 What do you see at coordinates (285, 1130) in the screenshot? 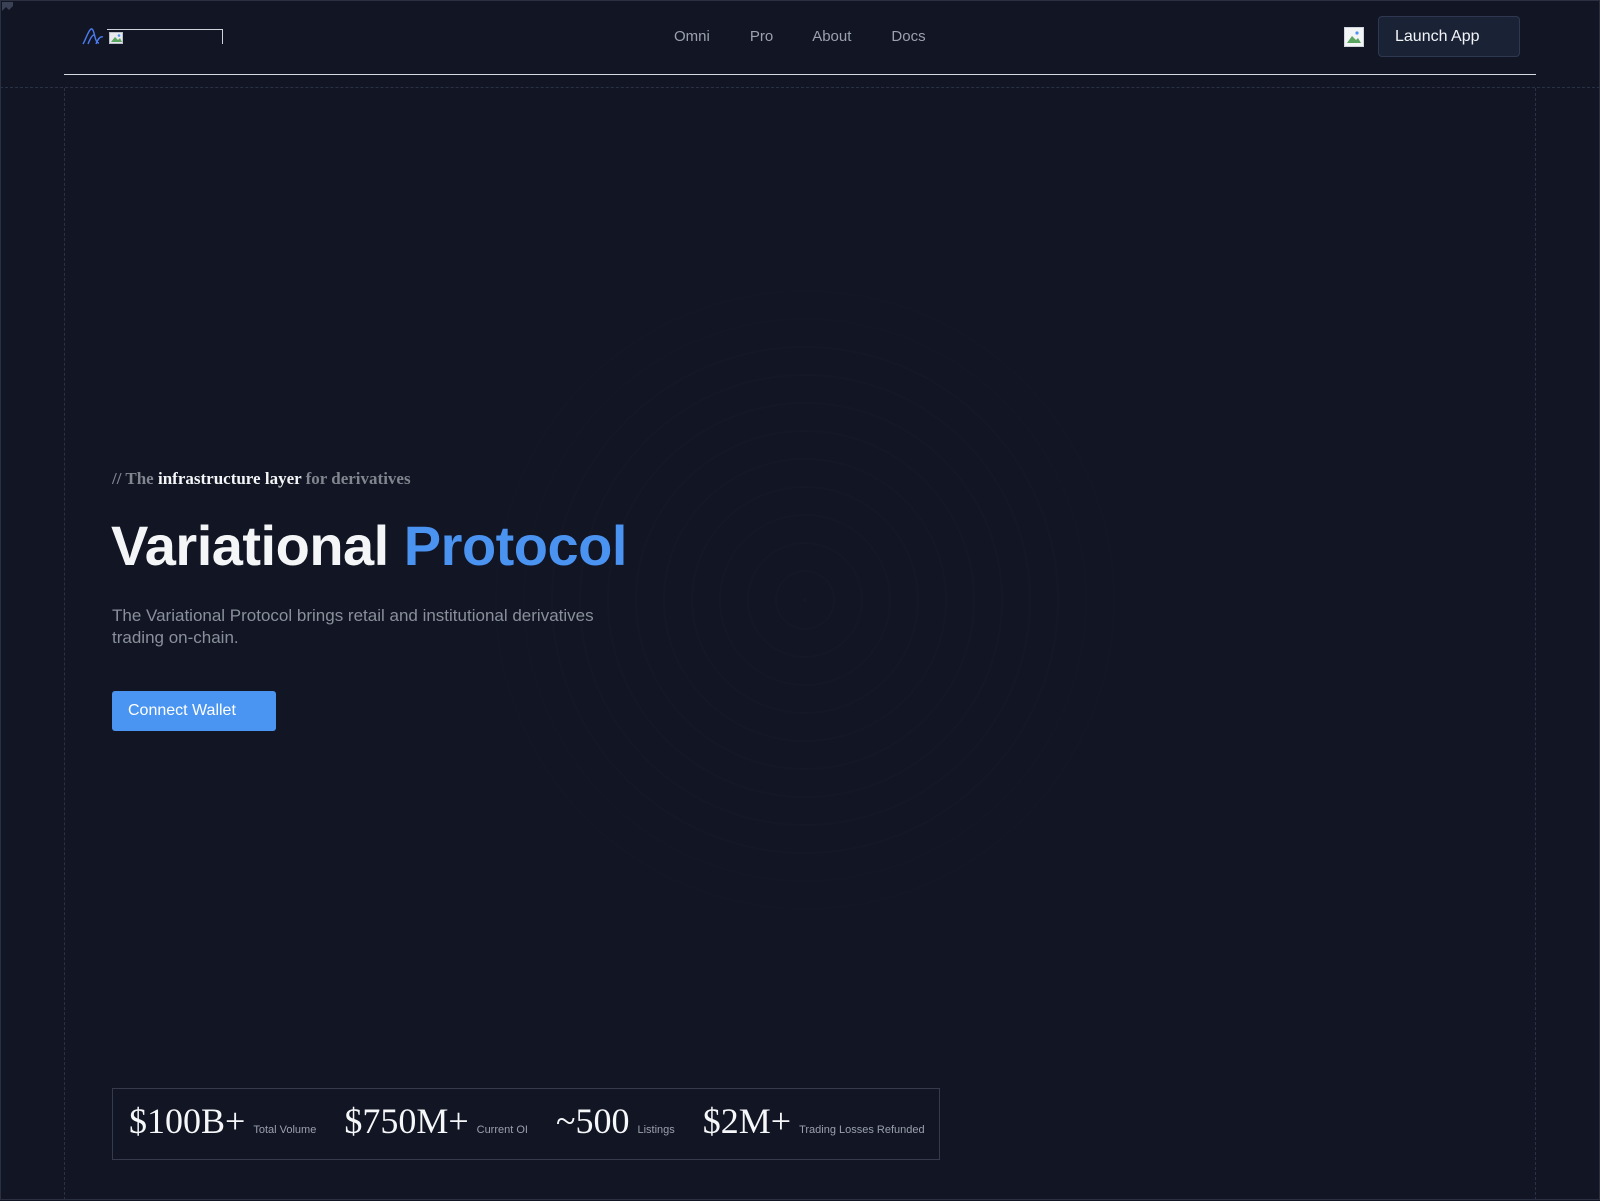
I see `stat-label: Total Volume` at bounding box center [285, 1130].